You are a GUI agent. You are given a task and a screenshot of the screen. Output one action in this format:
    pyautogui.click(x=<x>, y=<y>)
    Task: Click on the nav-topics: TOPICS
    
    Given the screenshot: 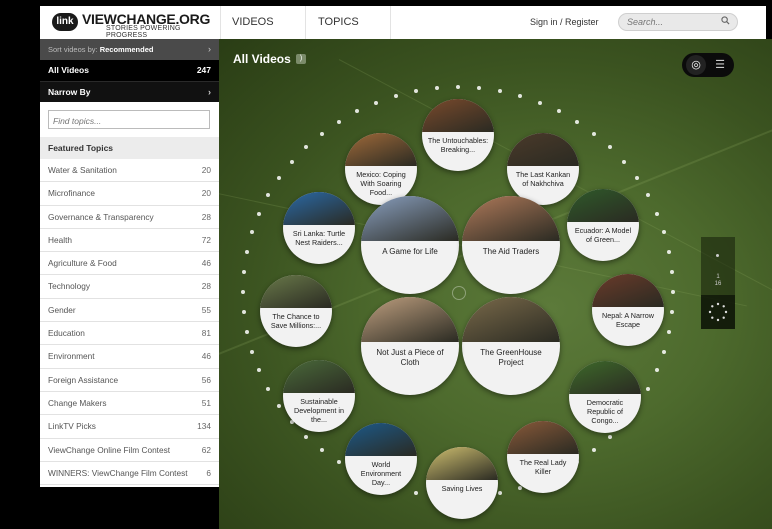 What is the action you would take?
    pyautogui.click(x=338, y=22)
    